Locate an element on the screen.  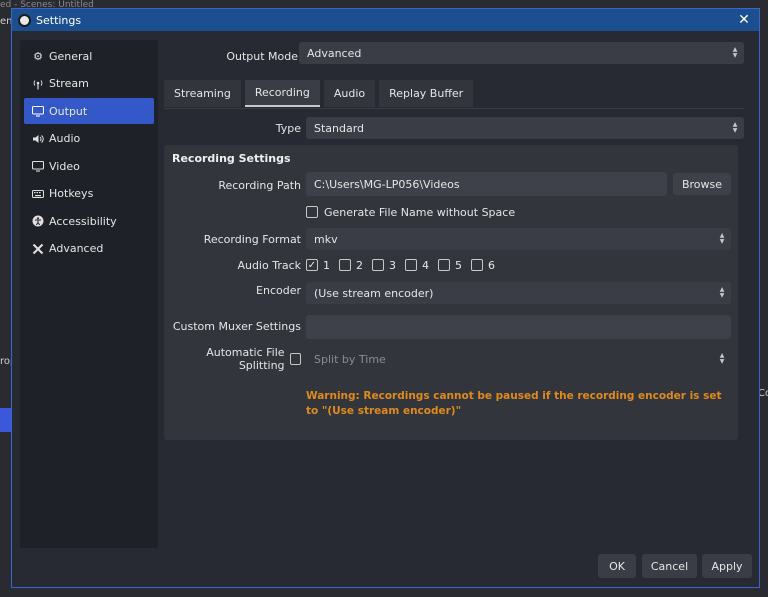
close-icon: ✕ is located at coordinates (744, 20).